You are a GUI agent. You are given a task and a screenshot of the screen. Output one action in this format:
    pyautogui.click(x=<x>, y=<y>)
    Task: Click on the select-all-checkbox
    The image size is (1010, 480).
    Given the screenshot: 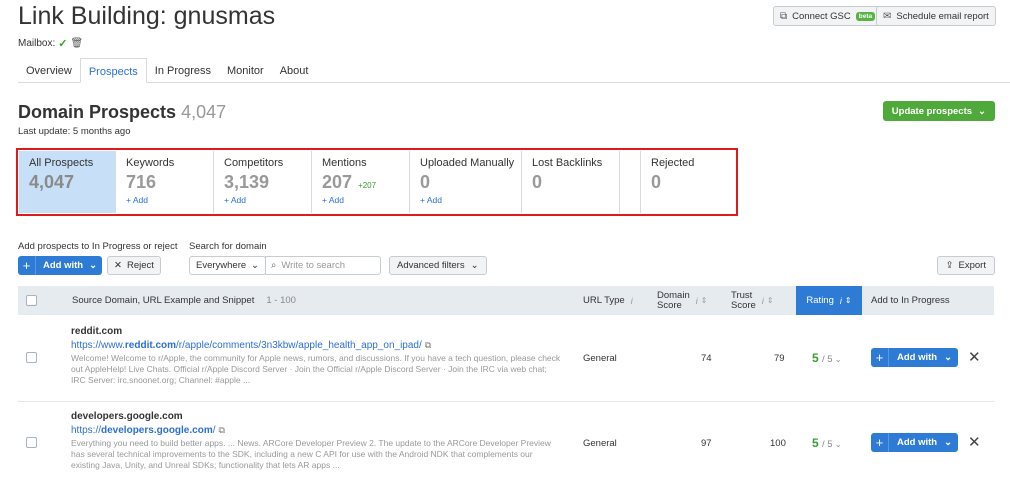 What is the action you would take?
    pyautogui.click(x=31, y=300)
    